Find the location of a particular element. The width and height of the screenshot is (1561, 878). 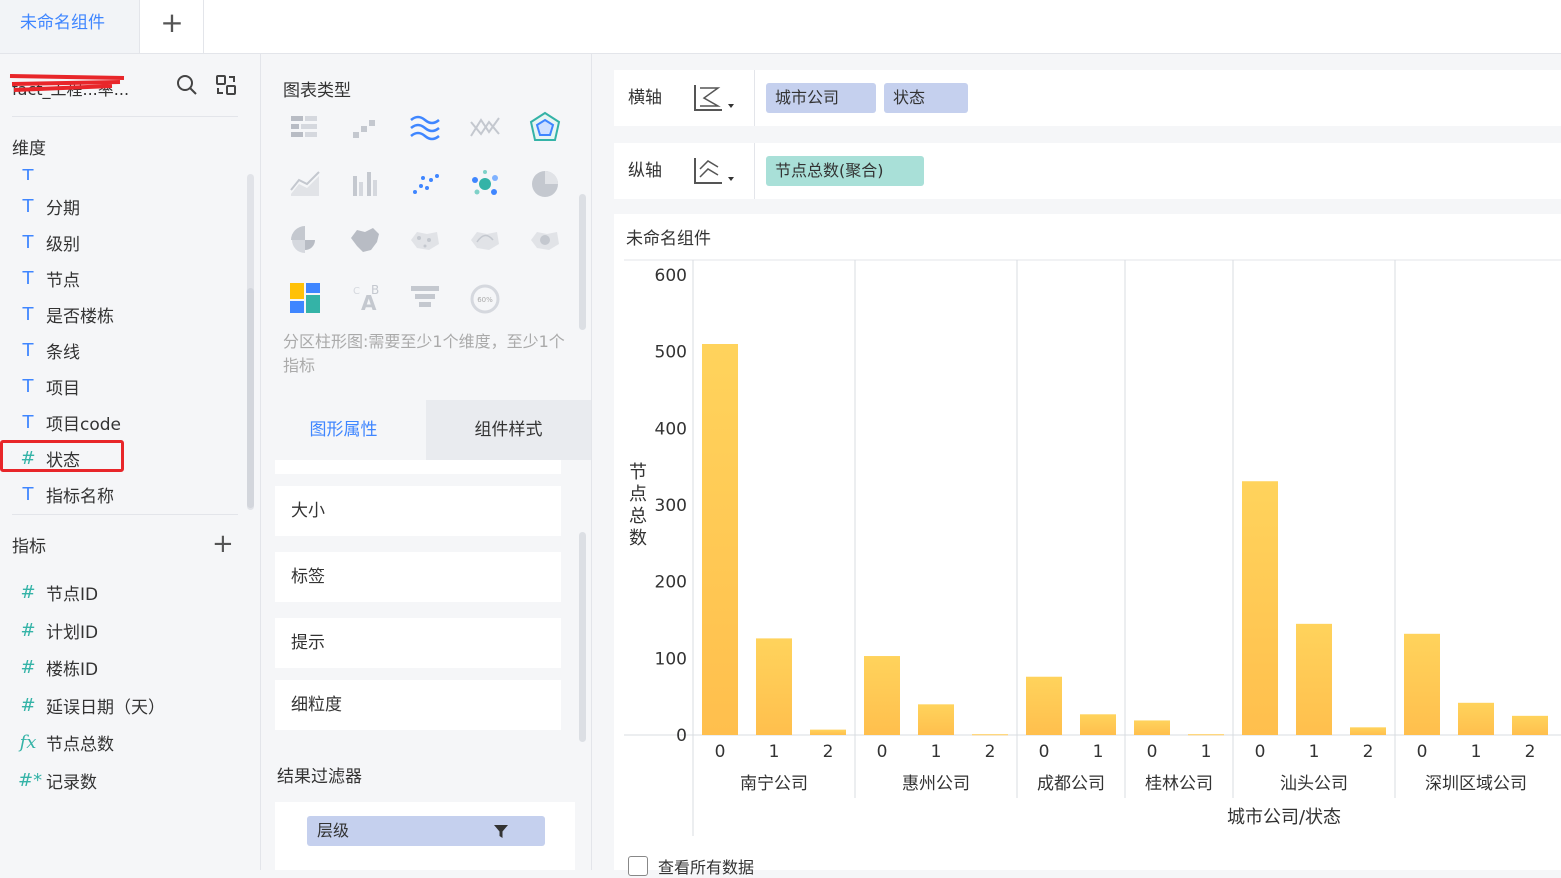

y-tick-label: 500 is located at coordinates (671, 353).